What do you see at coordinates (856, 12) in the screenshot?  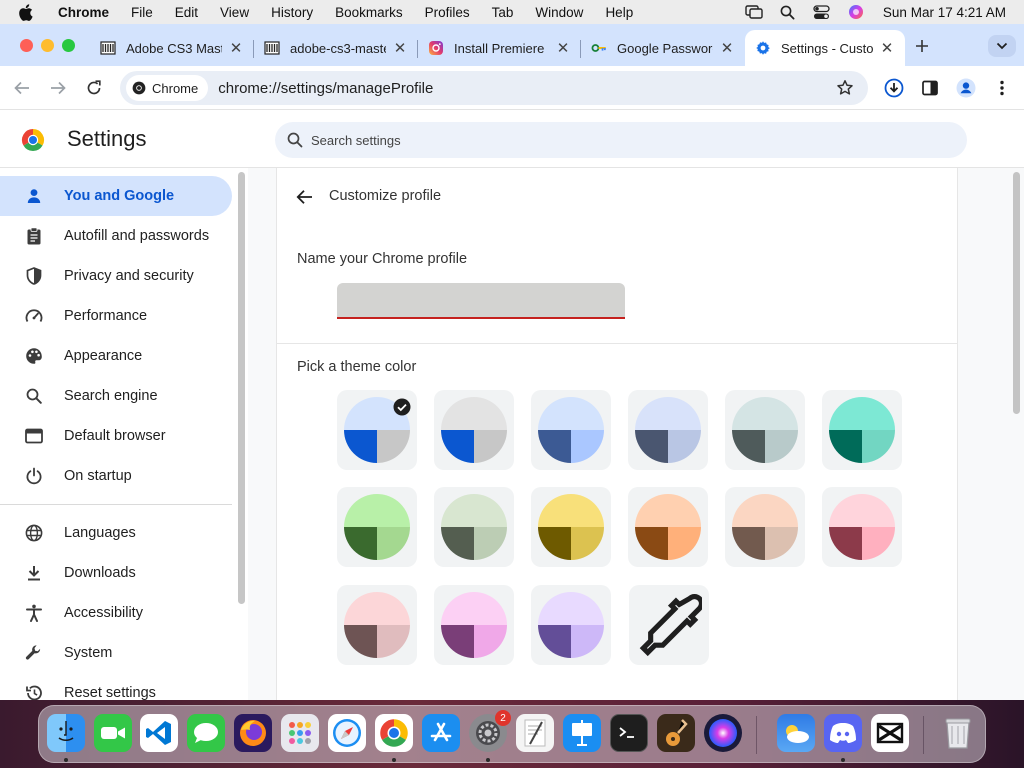 I see `siri-icon` at bounding box center [856, 12].